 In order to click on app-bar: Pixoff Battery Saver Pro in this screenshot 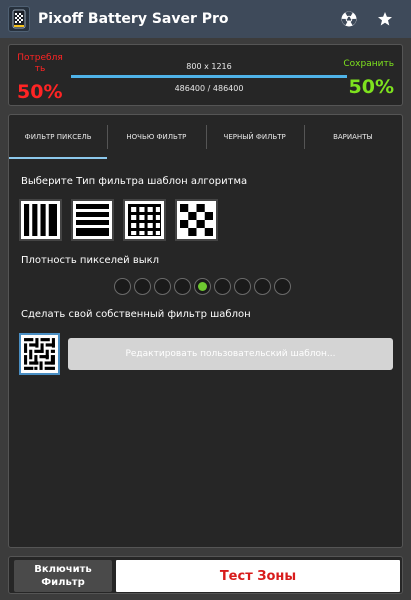, I will do `click(205, 19)`.